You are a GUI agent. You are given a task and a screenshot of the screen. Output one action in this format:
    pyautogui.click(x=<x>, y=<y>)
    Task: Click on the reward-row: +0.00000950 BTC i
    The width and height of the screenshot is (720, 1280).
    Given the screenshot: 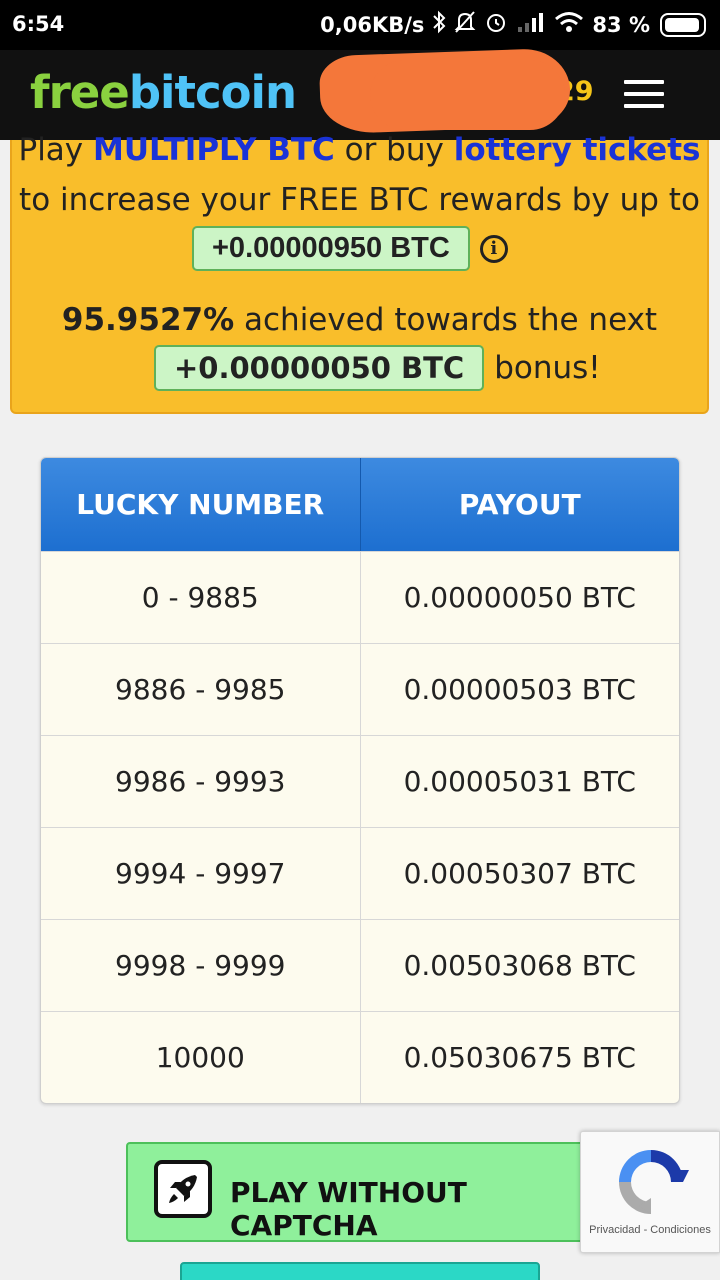 What is the action you would take?
    pyautogui.click(x=350, y=248)
    